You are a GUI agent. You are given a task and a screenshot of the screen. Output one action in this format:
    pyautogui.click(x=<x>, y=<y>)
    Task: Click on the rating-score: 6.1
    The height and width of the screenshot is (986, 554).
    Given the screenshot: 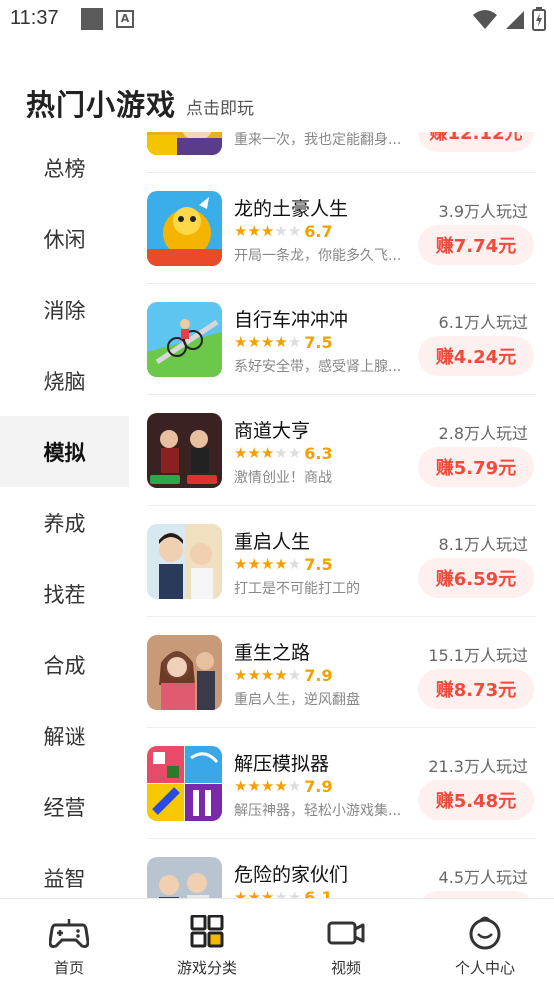 What is the action you would take?
    pyautogui.click(x=318, y=893)
    